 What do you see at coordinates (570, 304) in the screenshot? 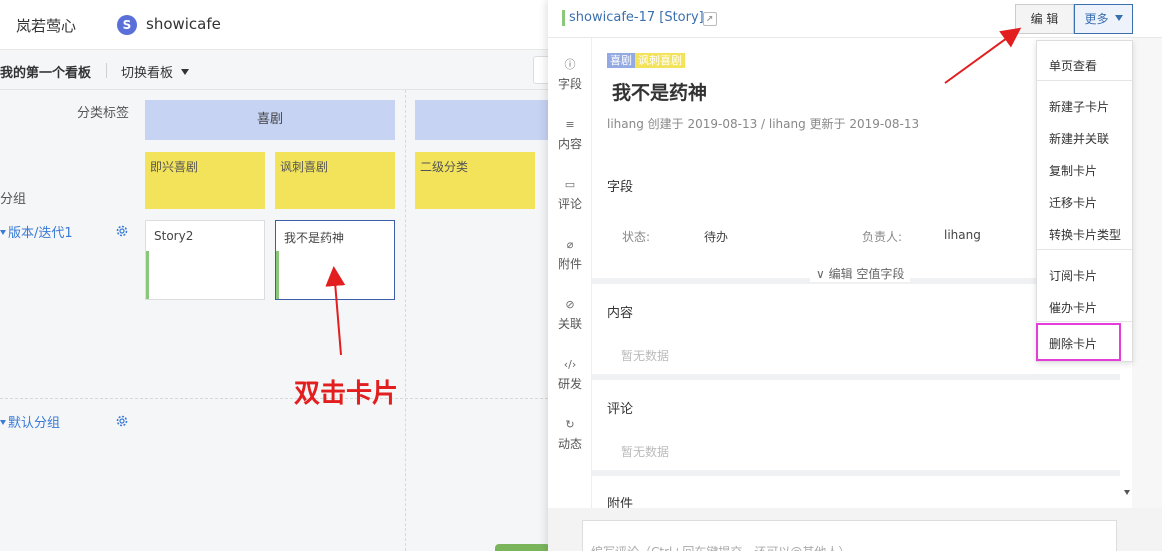
I see `link-icon: ⊘` at bounding box center [570, 304].